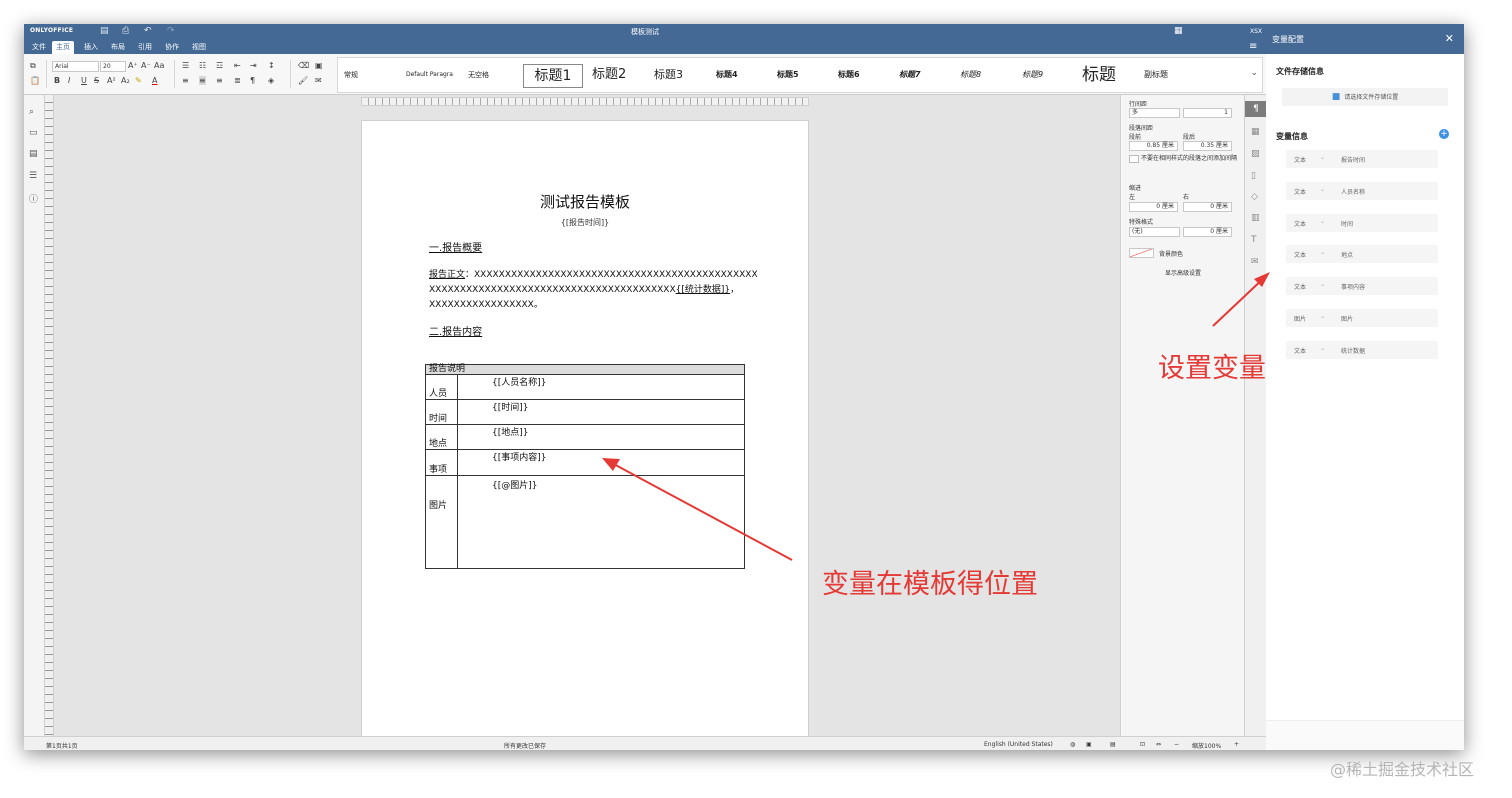  What do you see at coordinates (701, 511) in the screenshot?
I see `arrow-to-table` at bounding box center [701, 511].